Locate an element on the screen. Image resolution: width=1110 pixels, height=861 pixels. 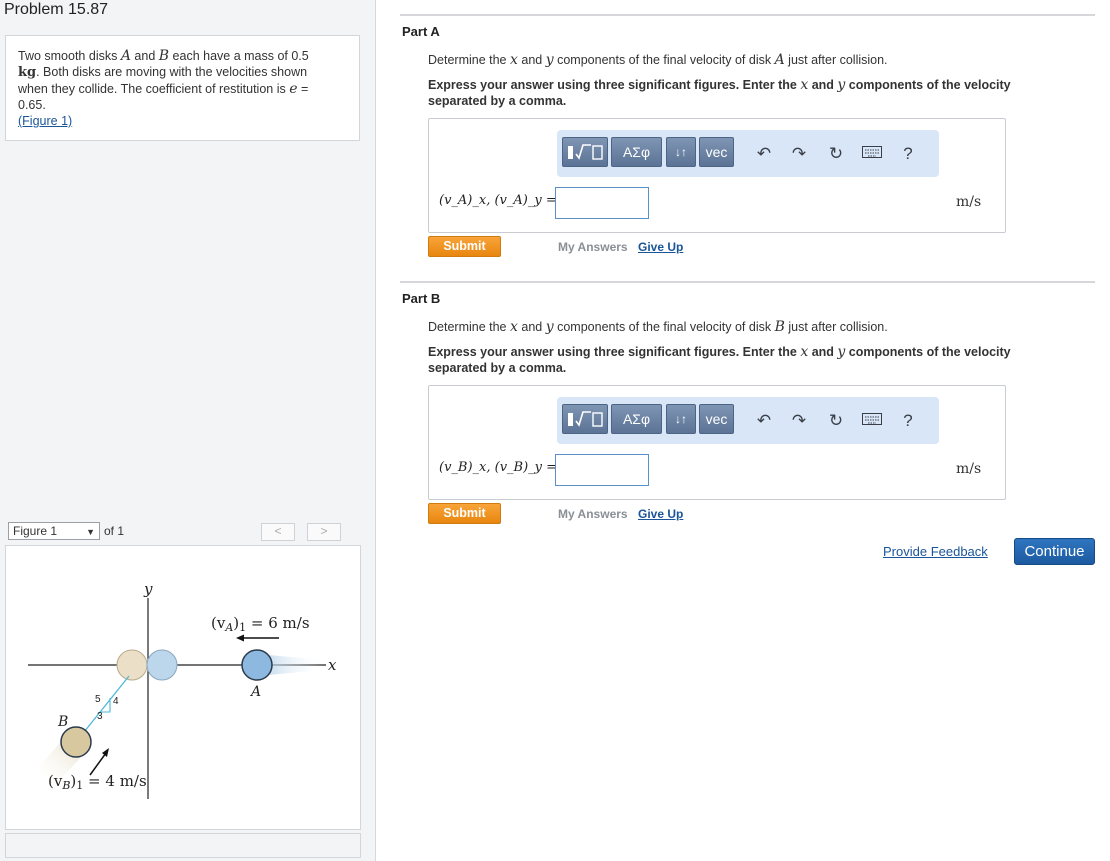
disk-a is located at coordinates (257, 665).